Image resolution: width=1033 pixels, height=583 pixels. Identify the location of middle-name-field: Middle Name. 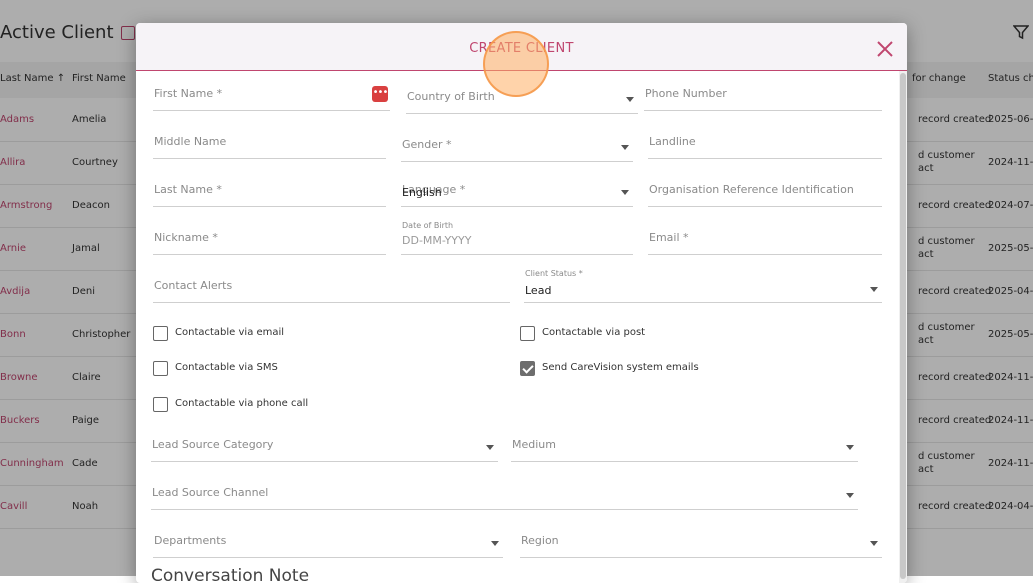
(269, 143).